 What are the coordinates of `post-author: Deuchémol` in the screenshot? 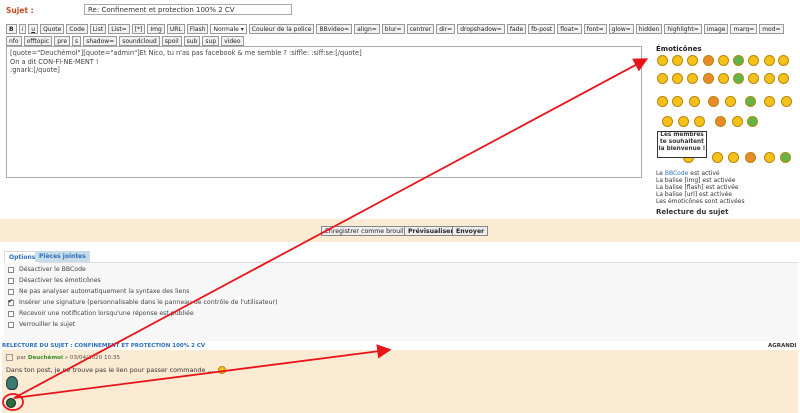 It's located at (45, 358).